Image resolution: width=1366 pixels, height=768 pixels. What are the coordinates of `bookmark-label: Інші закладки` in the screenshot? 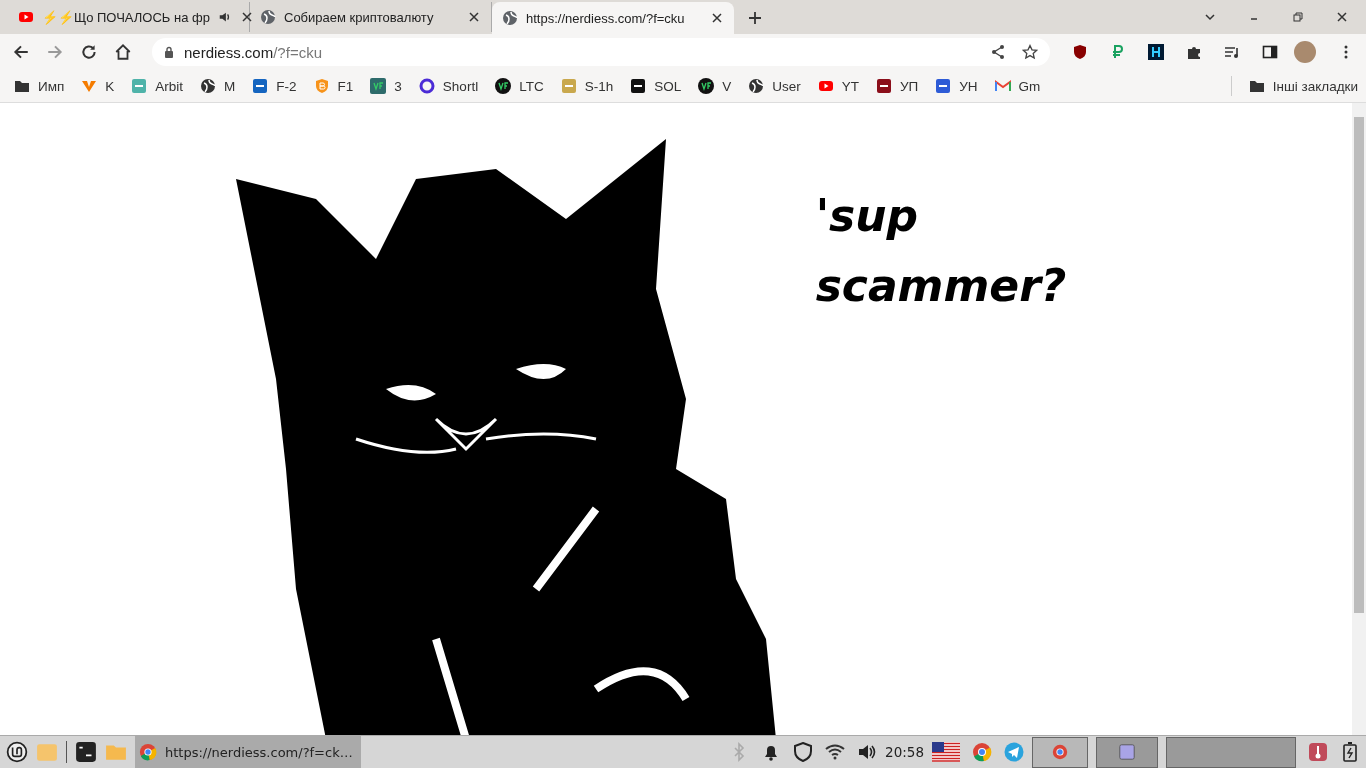 It's located at (1315, 86).